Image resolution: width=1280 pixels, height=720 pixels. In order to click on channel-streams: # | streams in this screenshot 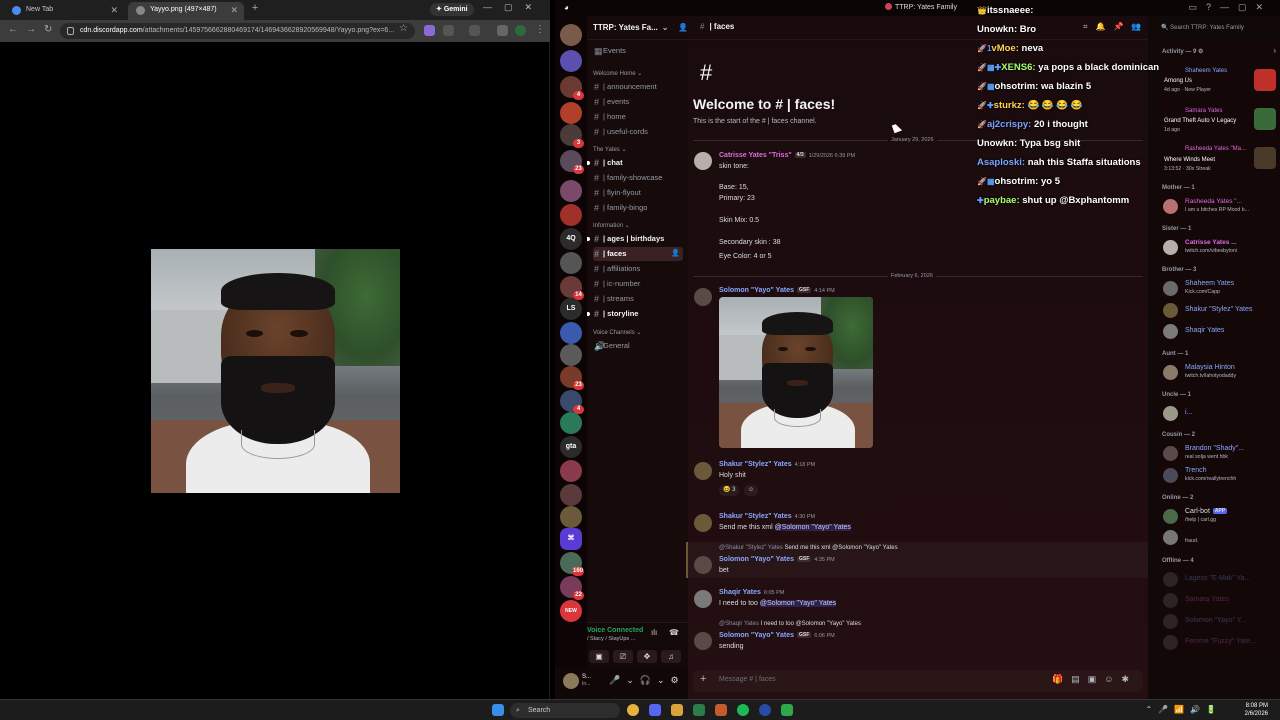, I will do `click(638, 299)`.